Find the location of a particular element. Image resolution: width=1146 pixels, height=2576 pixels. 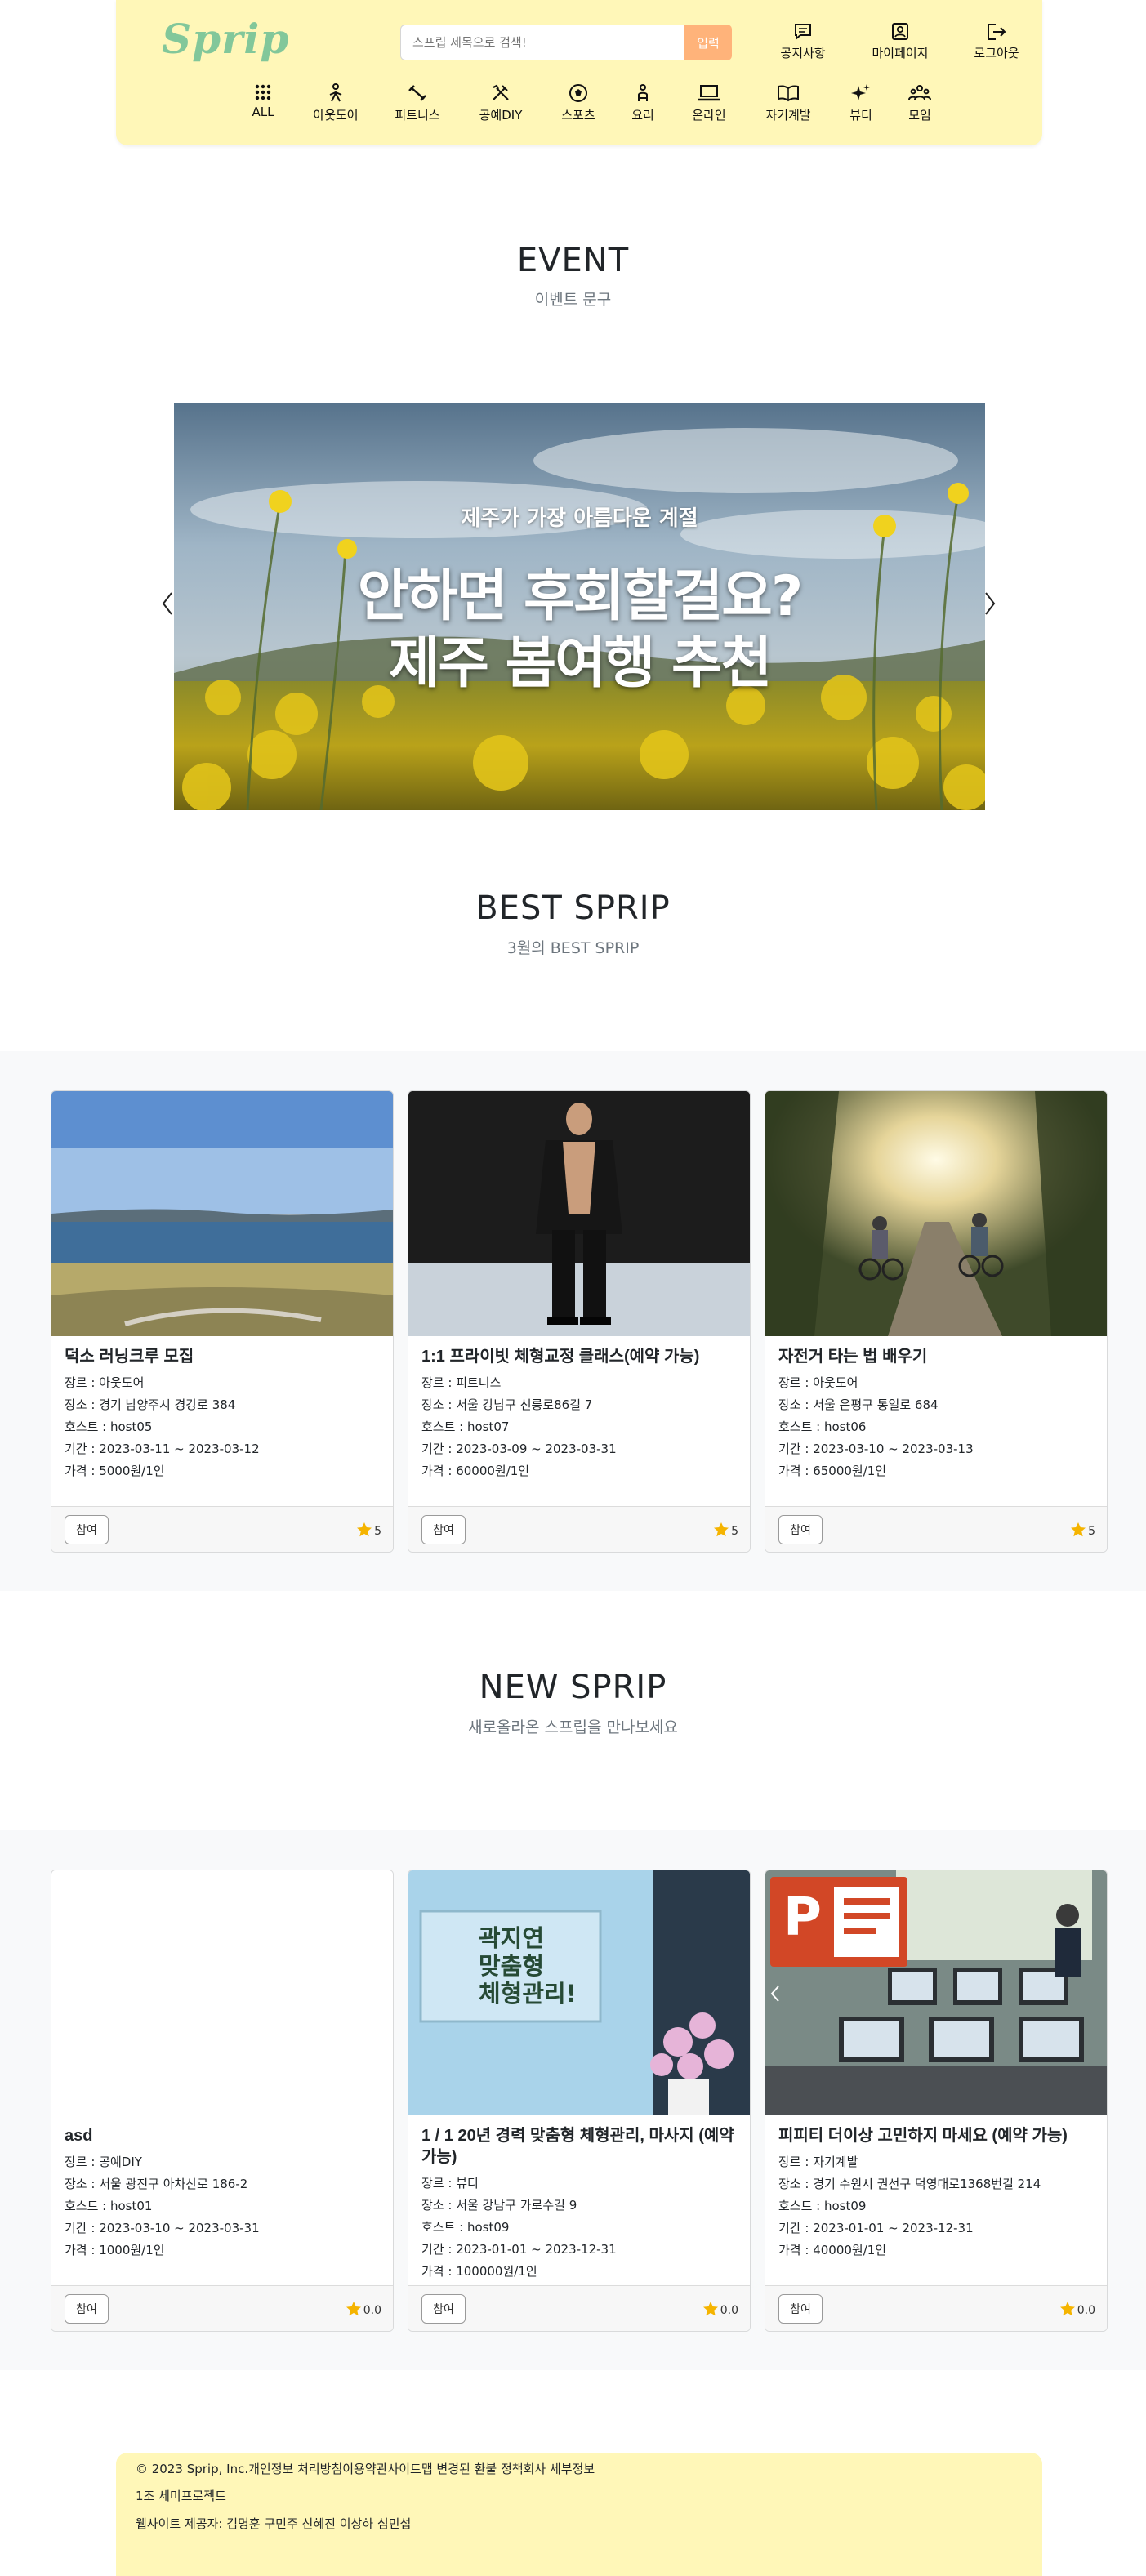

banner-kicker: 제주가 가장 아름다운 계절 is located at coordinates (579, 518).